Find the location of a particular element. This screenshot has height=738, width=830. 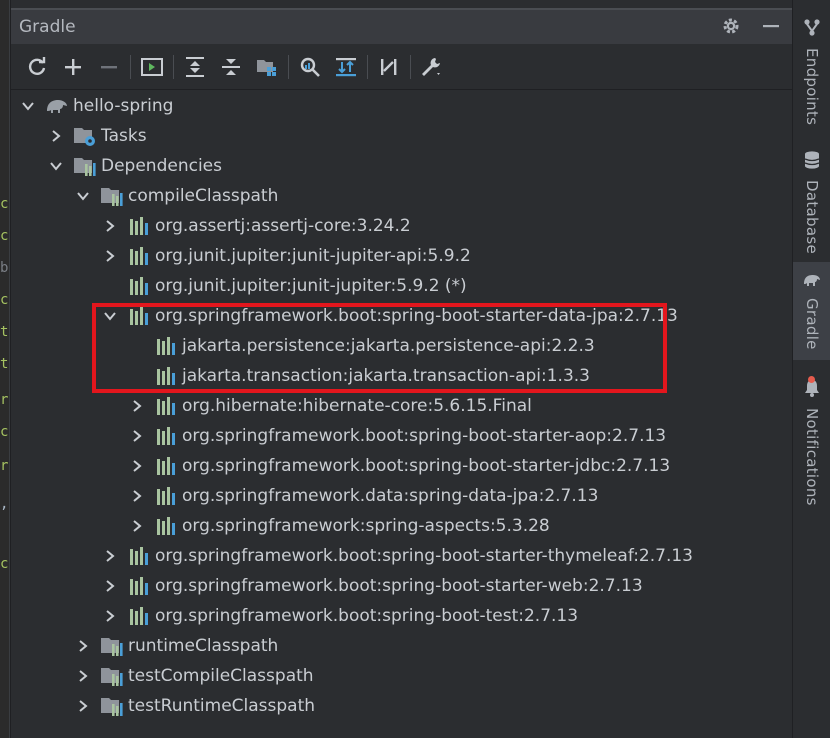

stripe-button-notifications: Notifications is located at coordinates (811, 441).